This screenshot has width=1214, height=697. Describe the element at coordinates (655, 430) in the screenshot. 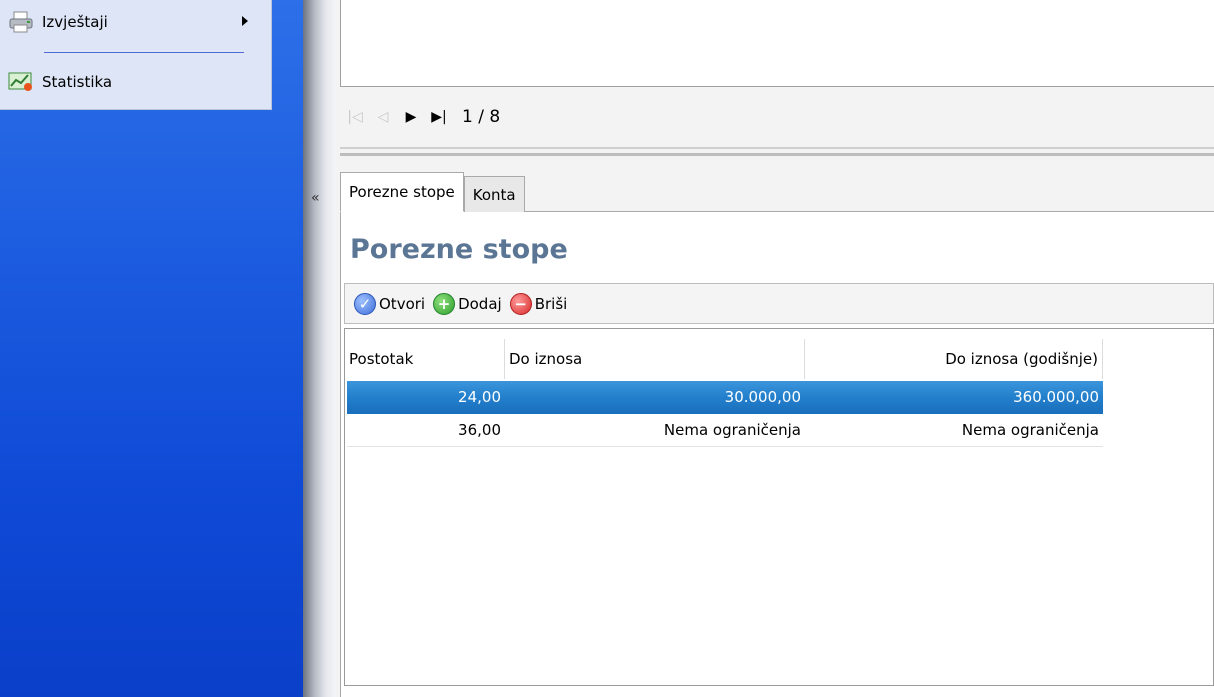

I see `cell-do-iznosa: Nema ograničenja` at that location.